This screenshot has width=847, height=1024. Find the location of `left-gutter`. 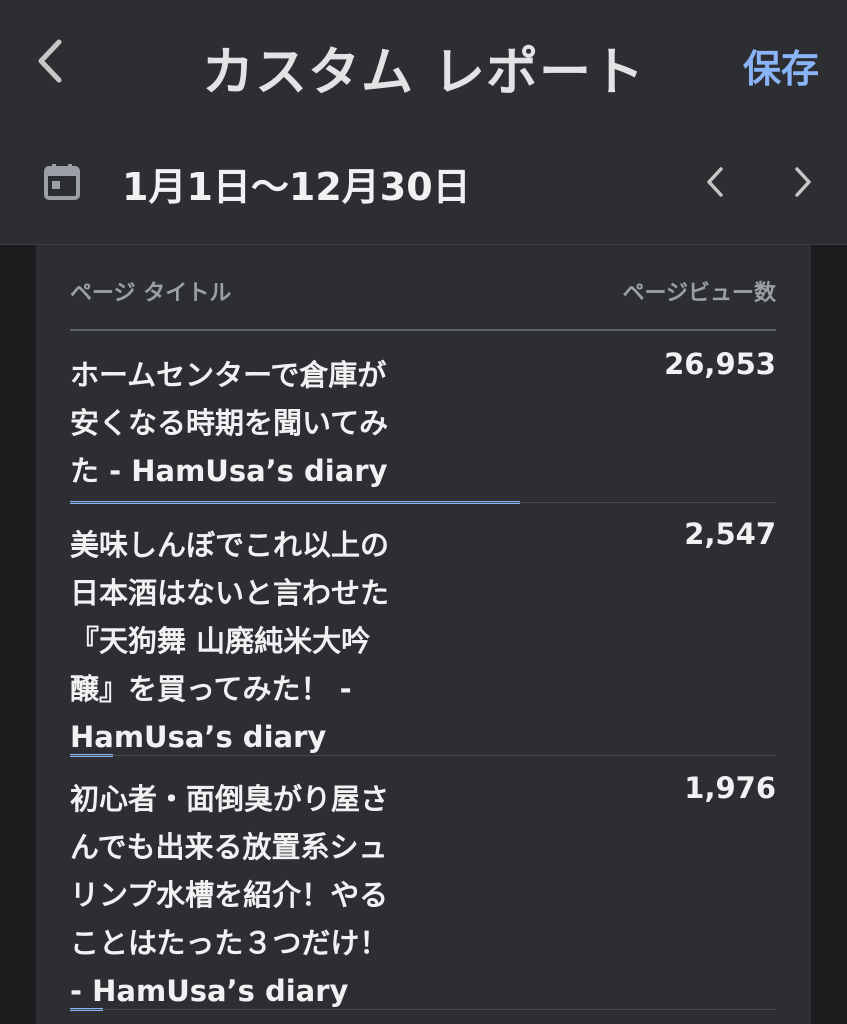

left-gutter is located at coordinates (18, 634).